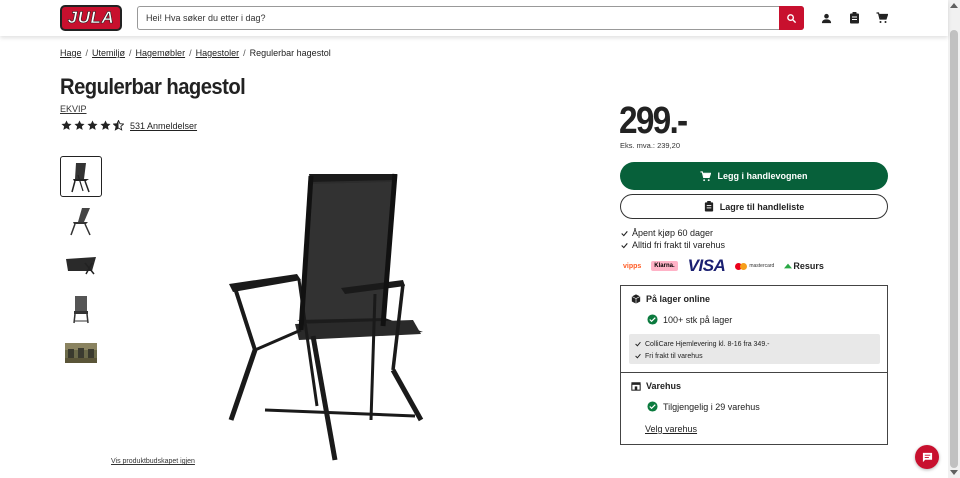  I want to click on breadcrumb-current: Regulerbar hagestol, so click(290, 53).